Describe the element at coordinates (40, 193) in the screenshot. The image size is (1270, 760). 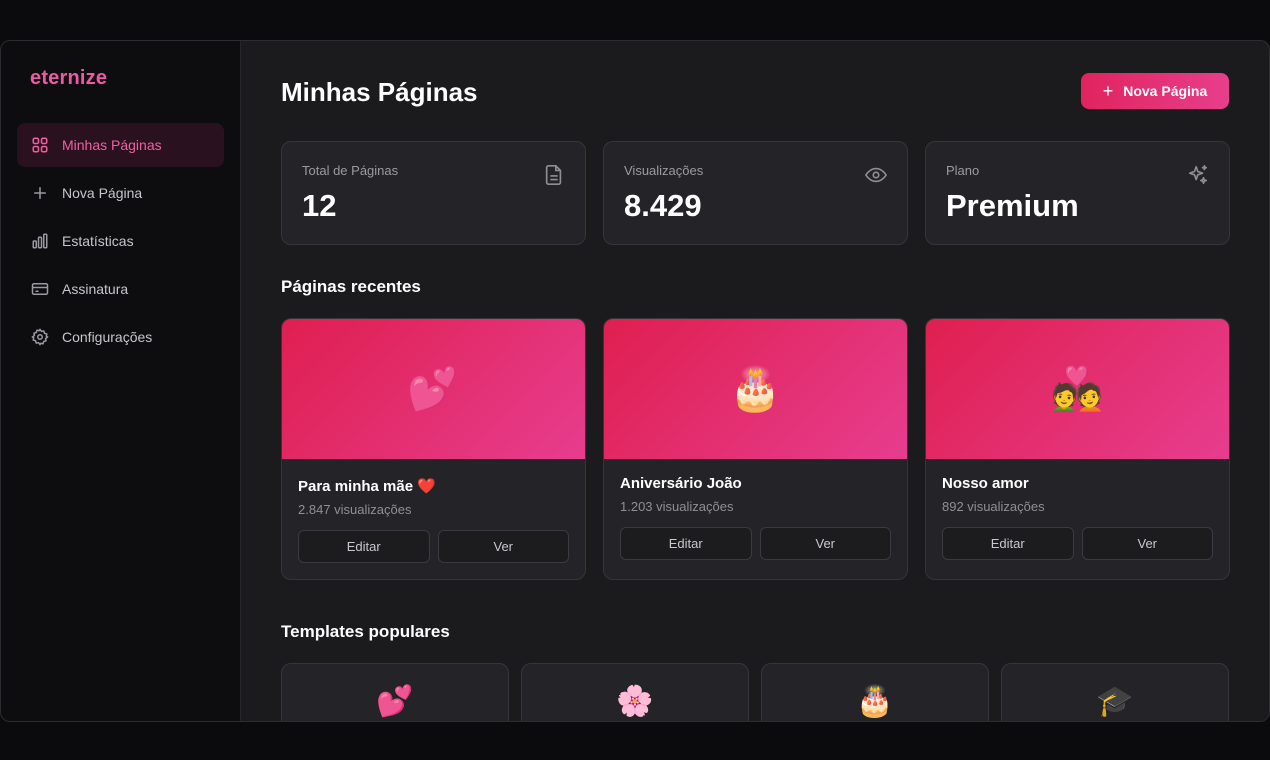
I see `plus-icon` at that location.